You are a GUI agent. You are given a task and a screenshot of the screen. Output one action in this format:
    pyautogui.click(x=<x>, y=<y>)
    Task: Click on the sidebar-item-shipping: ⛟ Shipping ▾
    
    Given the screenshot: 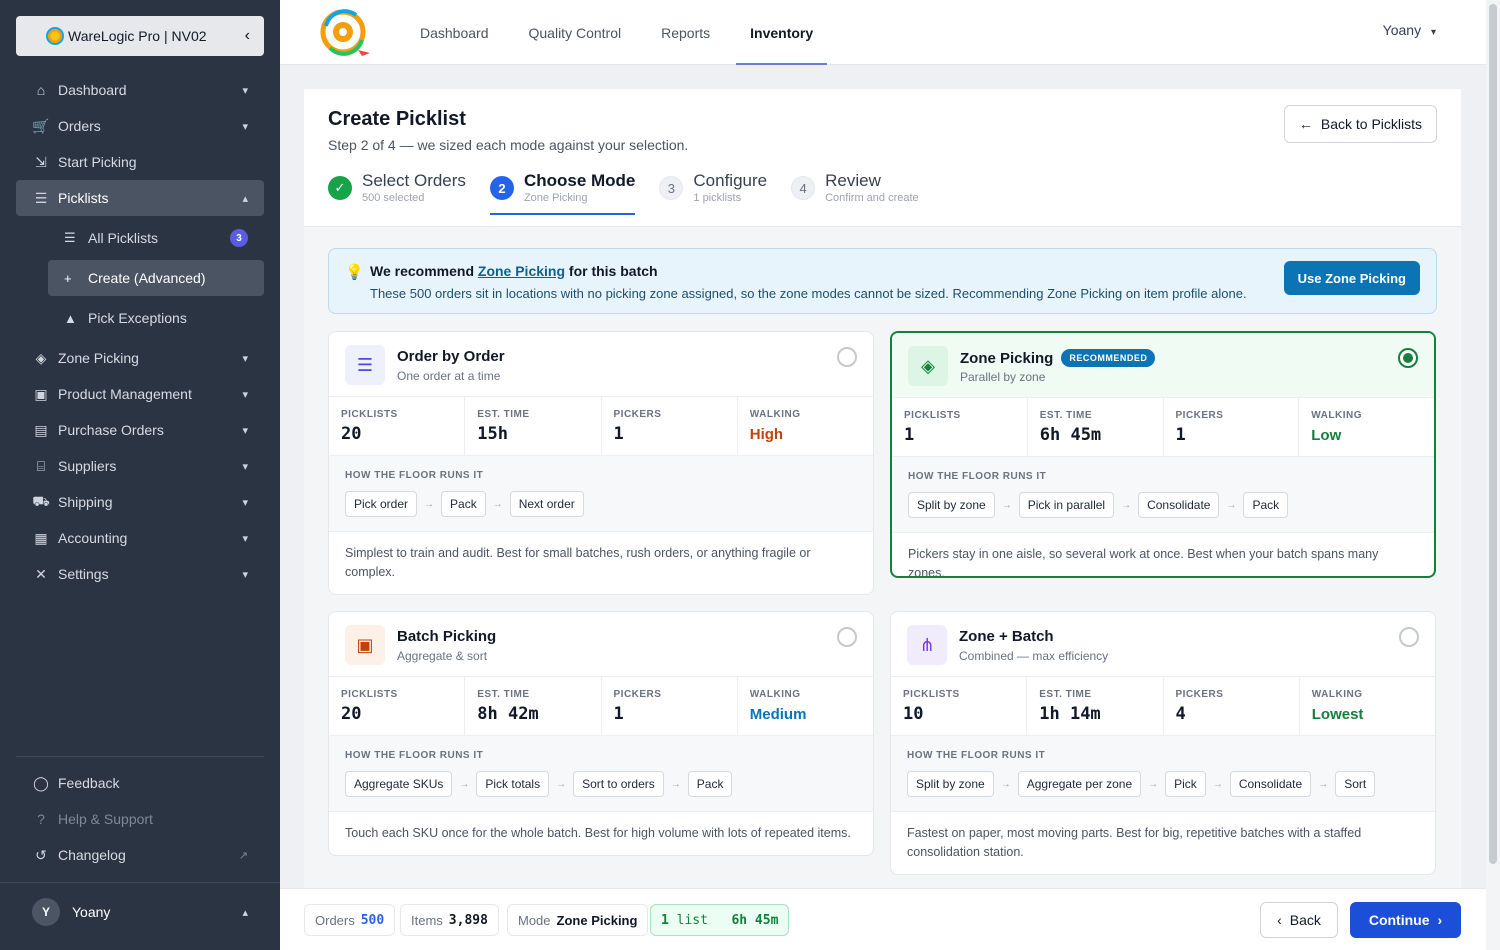 What is the action you would take?
    pyautogui.click(x=140, y=502)
    